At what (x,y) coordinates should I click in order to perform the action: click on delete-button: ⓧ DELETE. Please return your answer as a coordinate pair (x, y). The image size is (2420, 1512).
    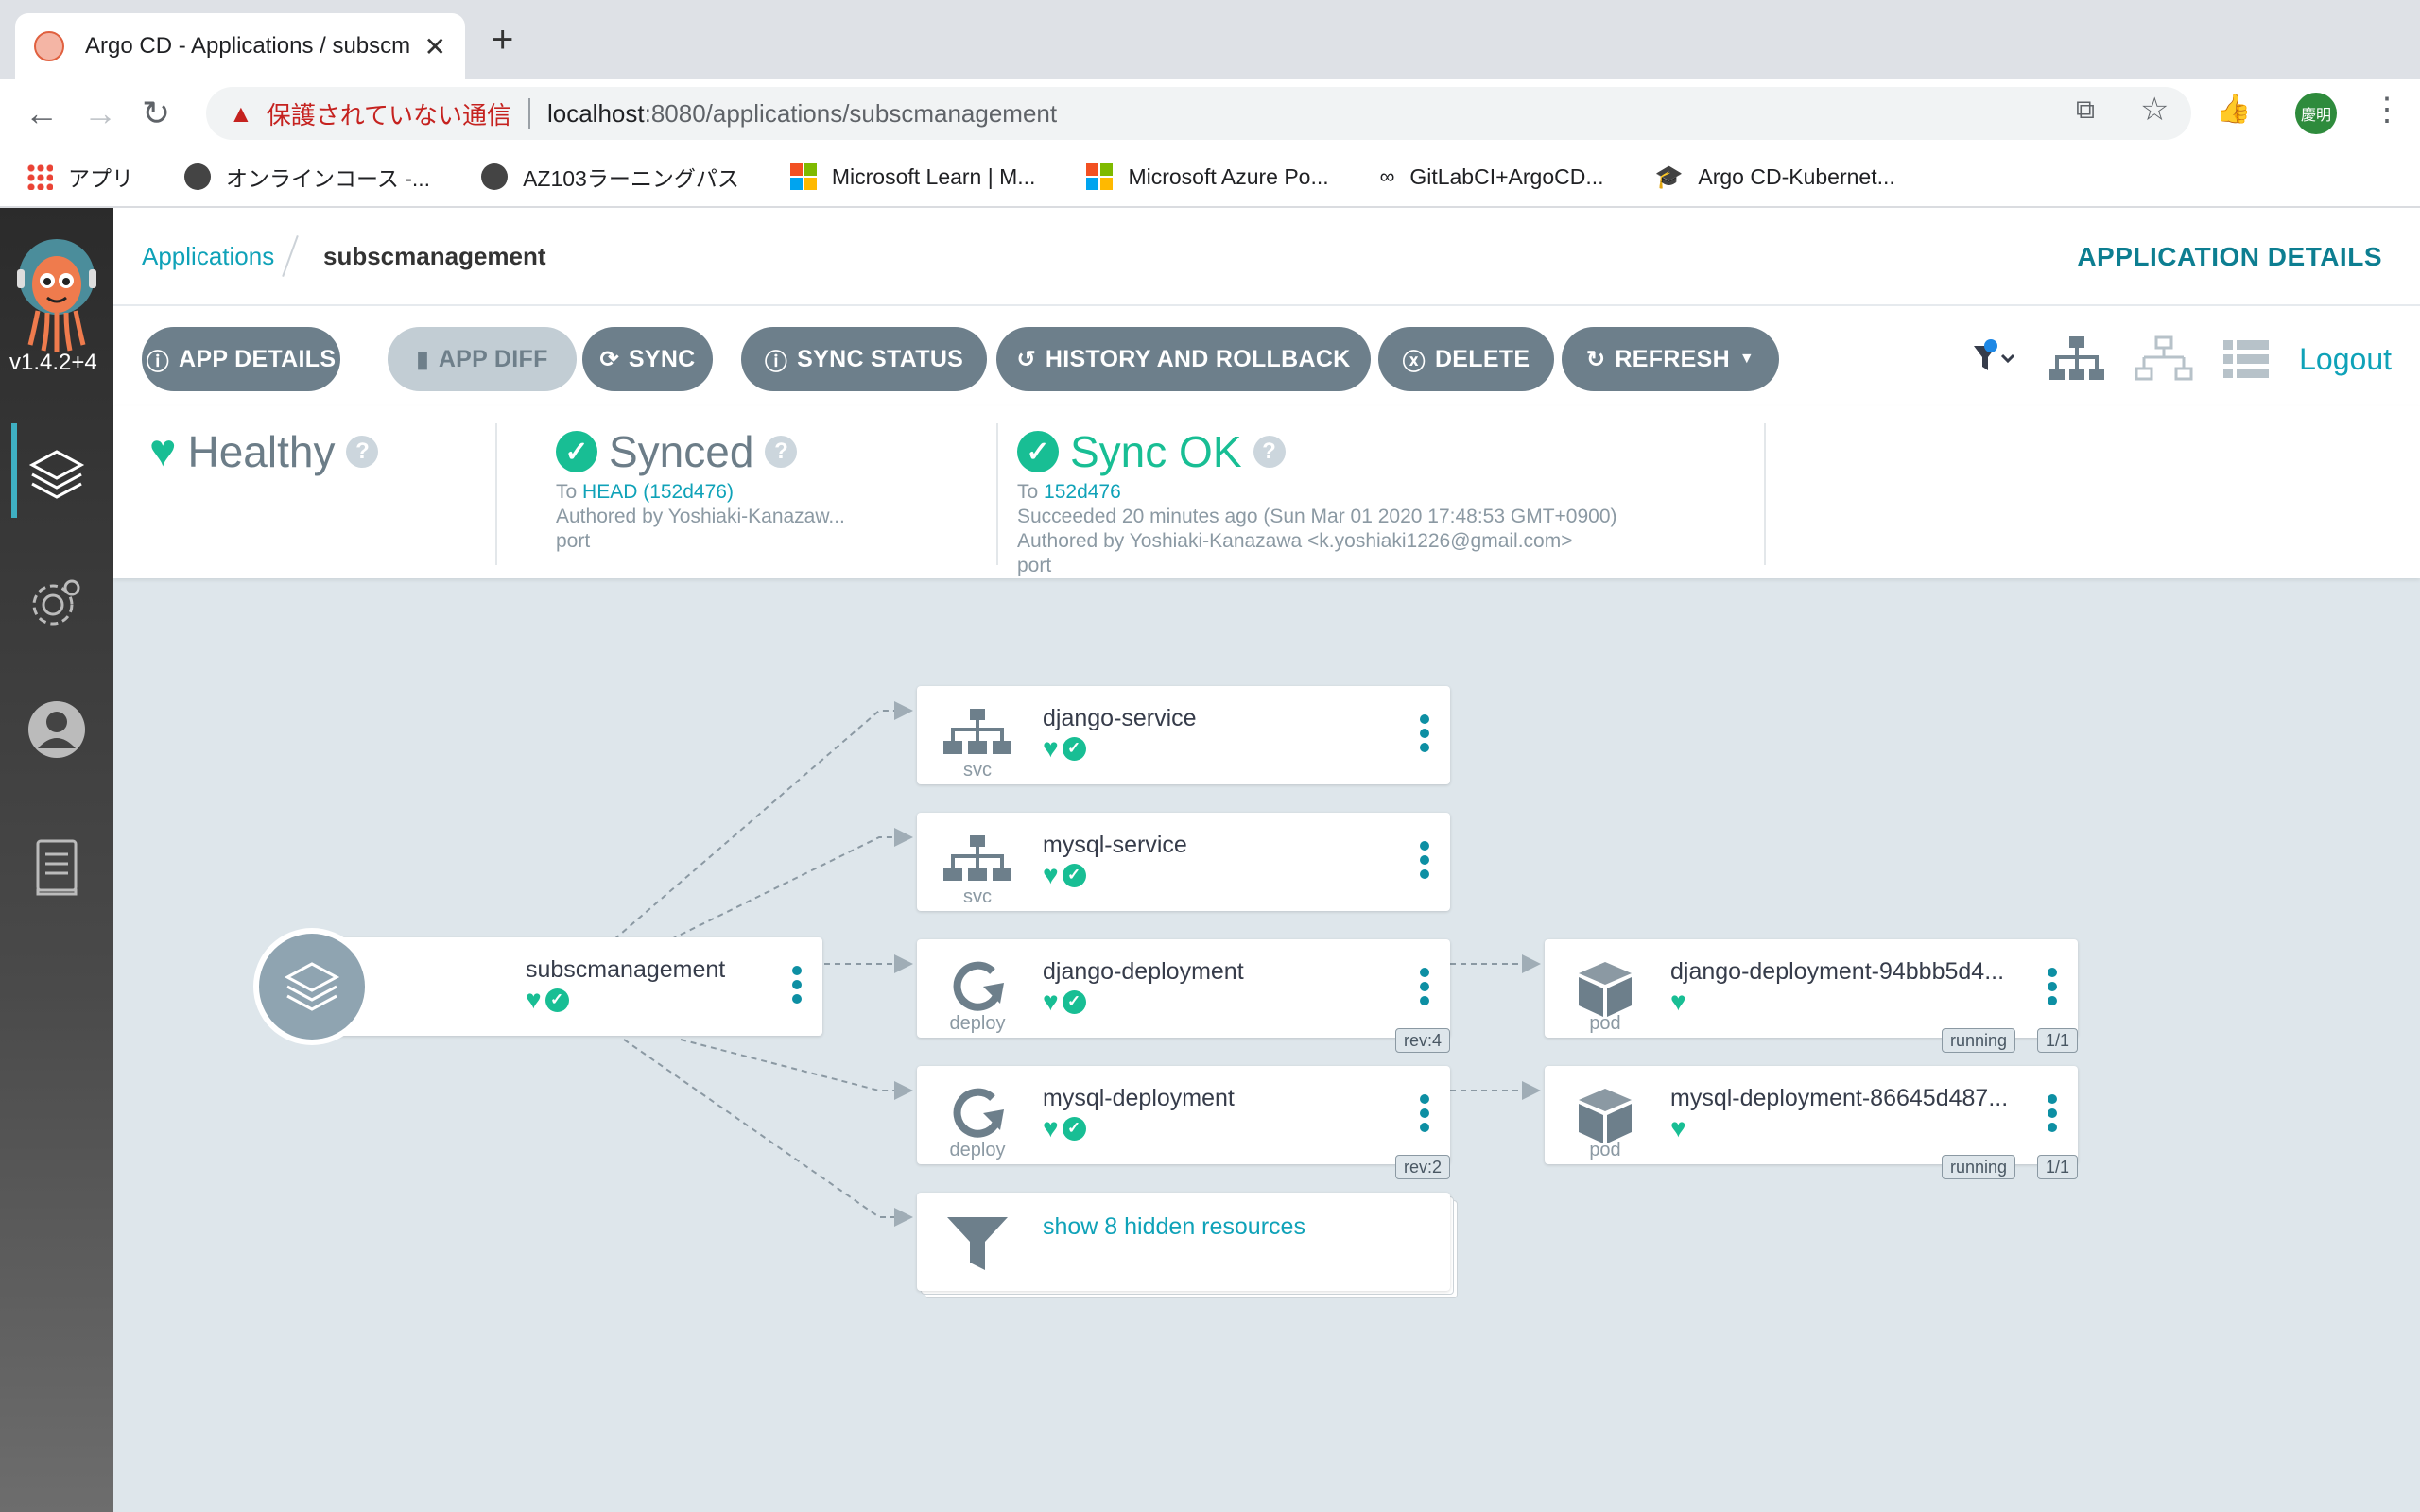
    Looking at the image, I should click on (1466, 359).